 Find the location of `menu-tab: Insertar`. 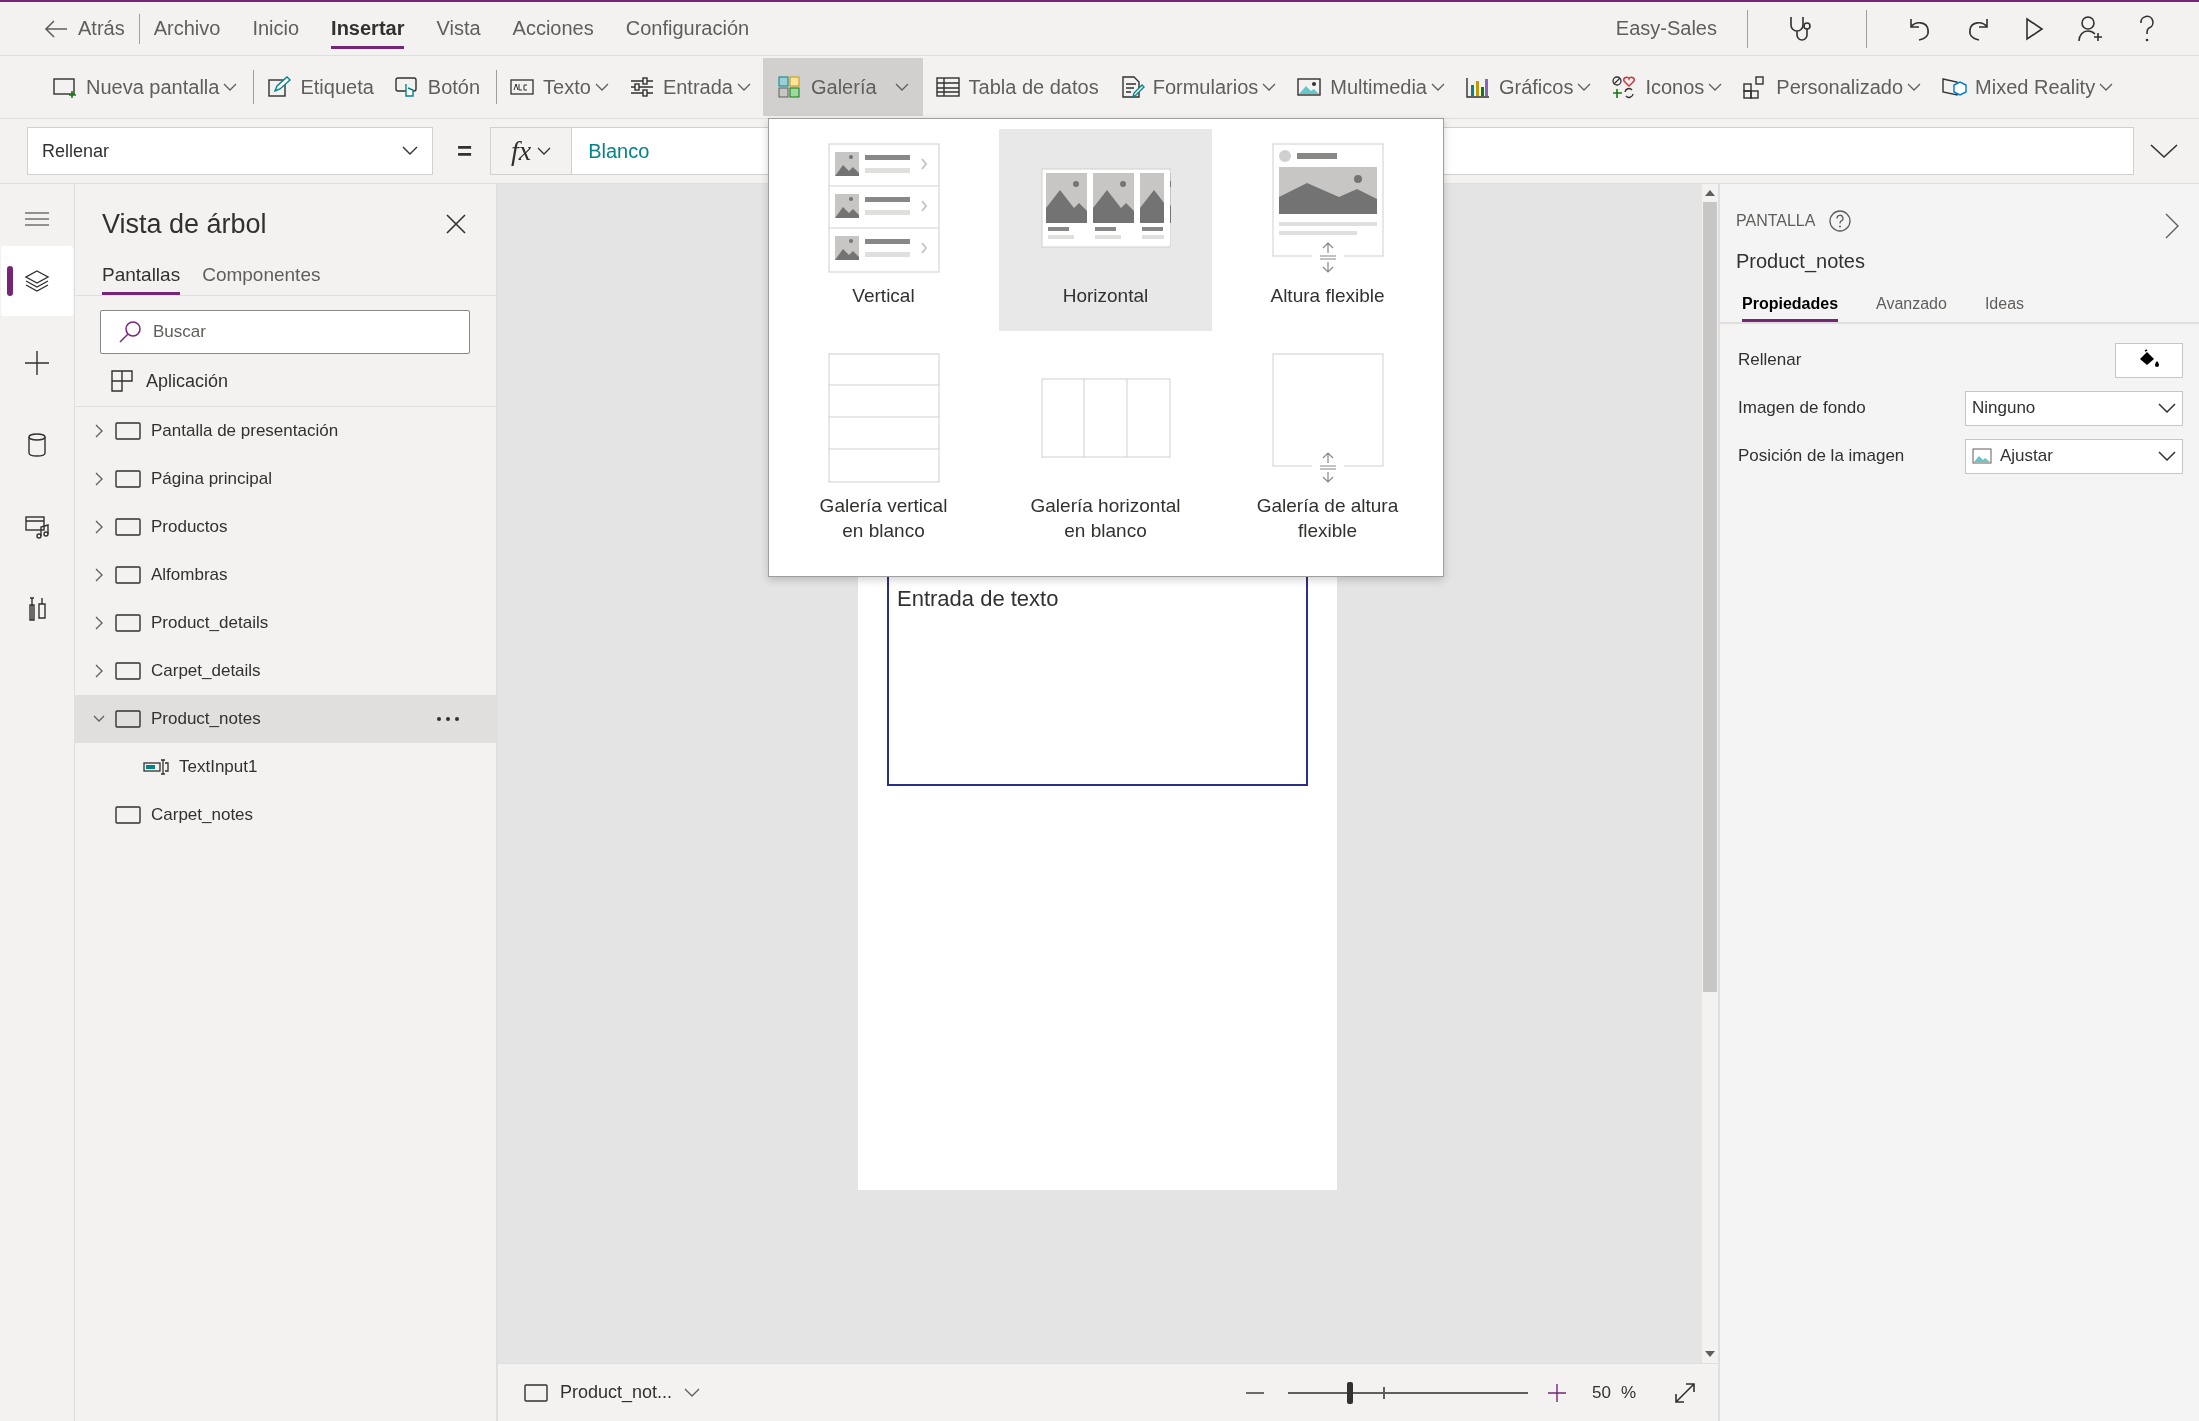

menu-tab: Insertar is located at coordinates (368, 28).